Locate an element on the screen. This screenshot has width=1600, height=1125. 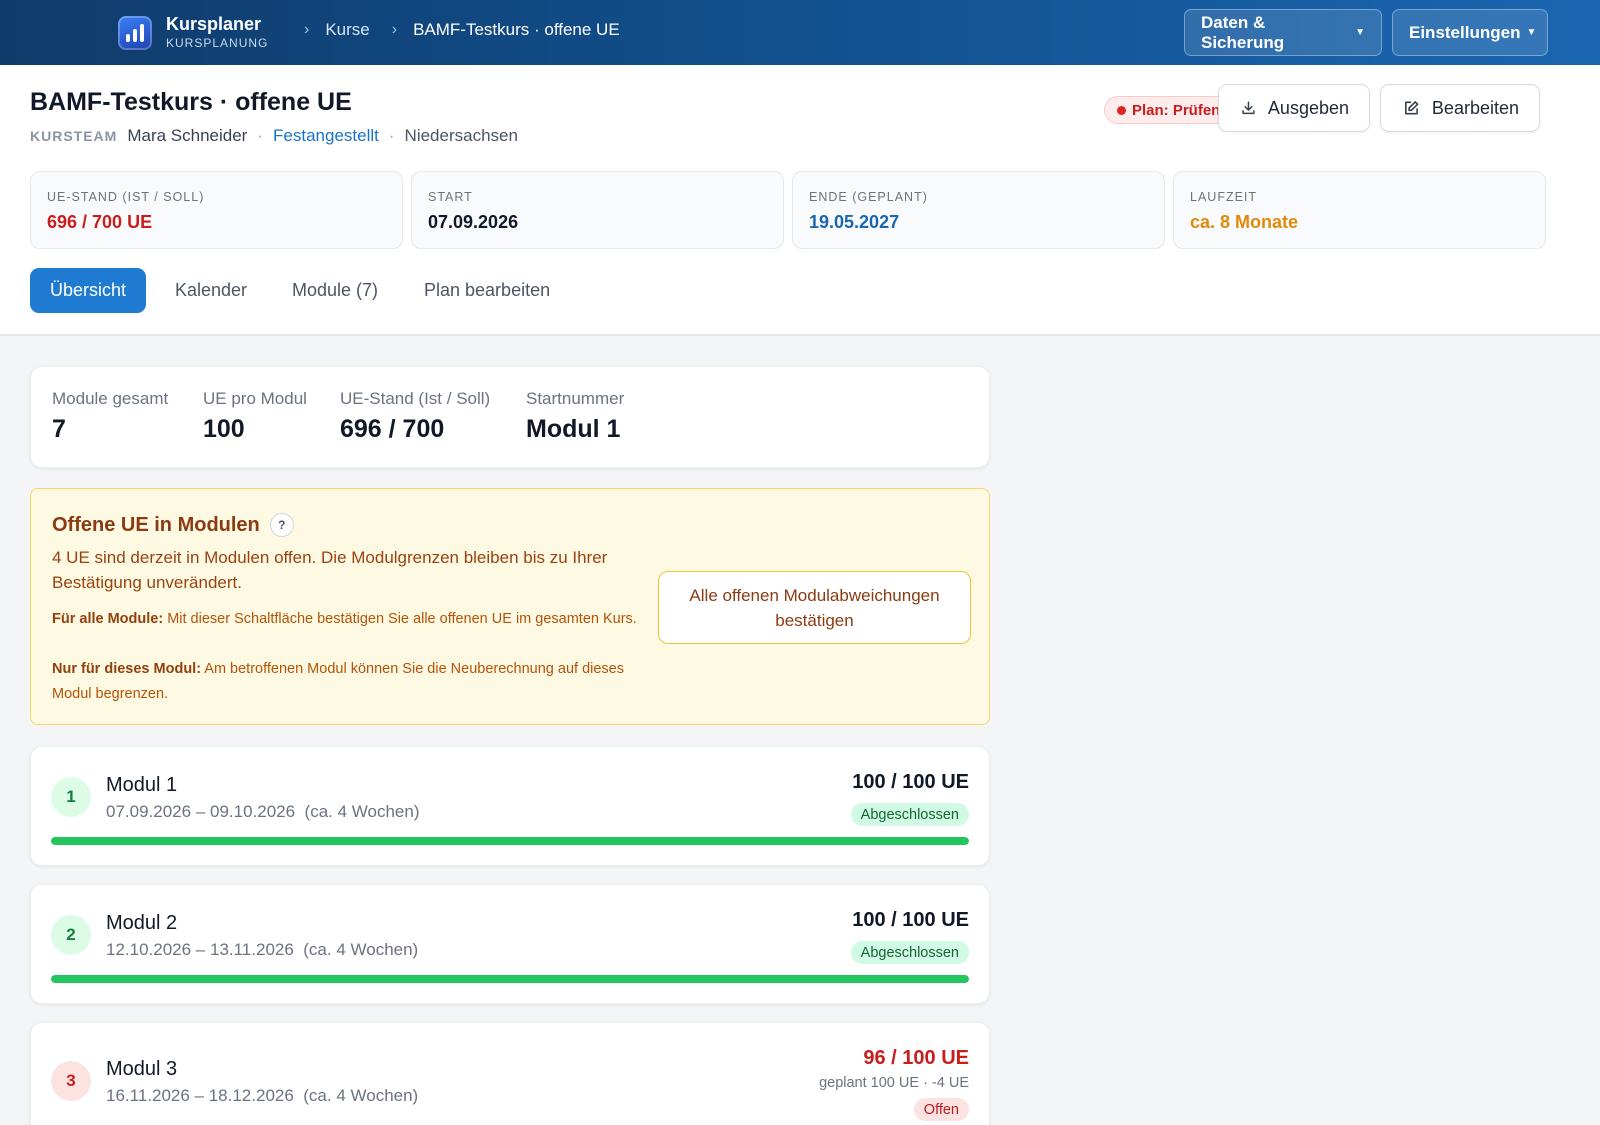
edit-icon is located at coordinates (1412, 108).